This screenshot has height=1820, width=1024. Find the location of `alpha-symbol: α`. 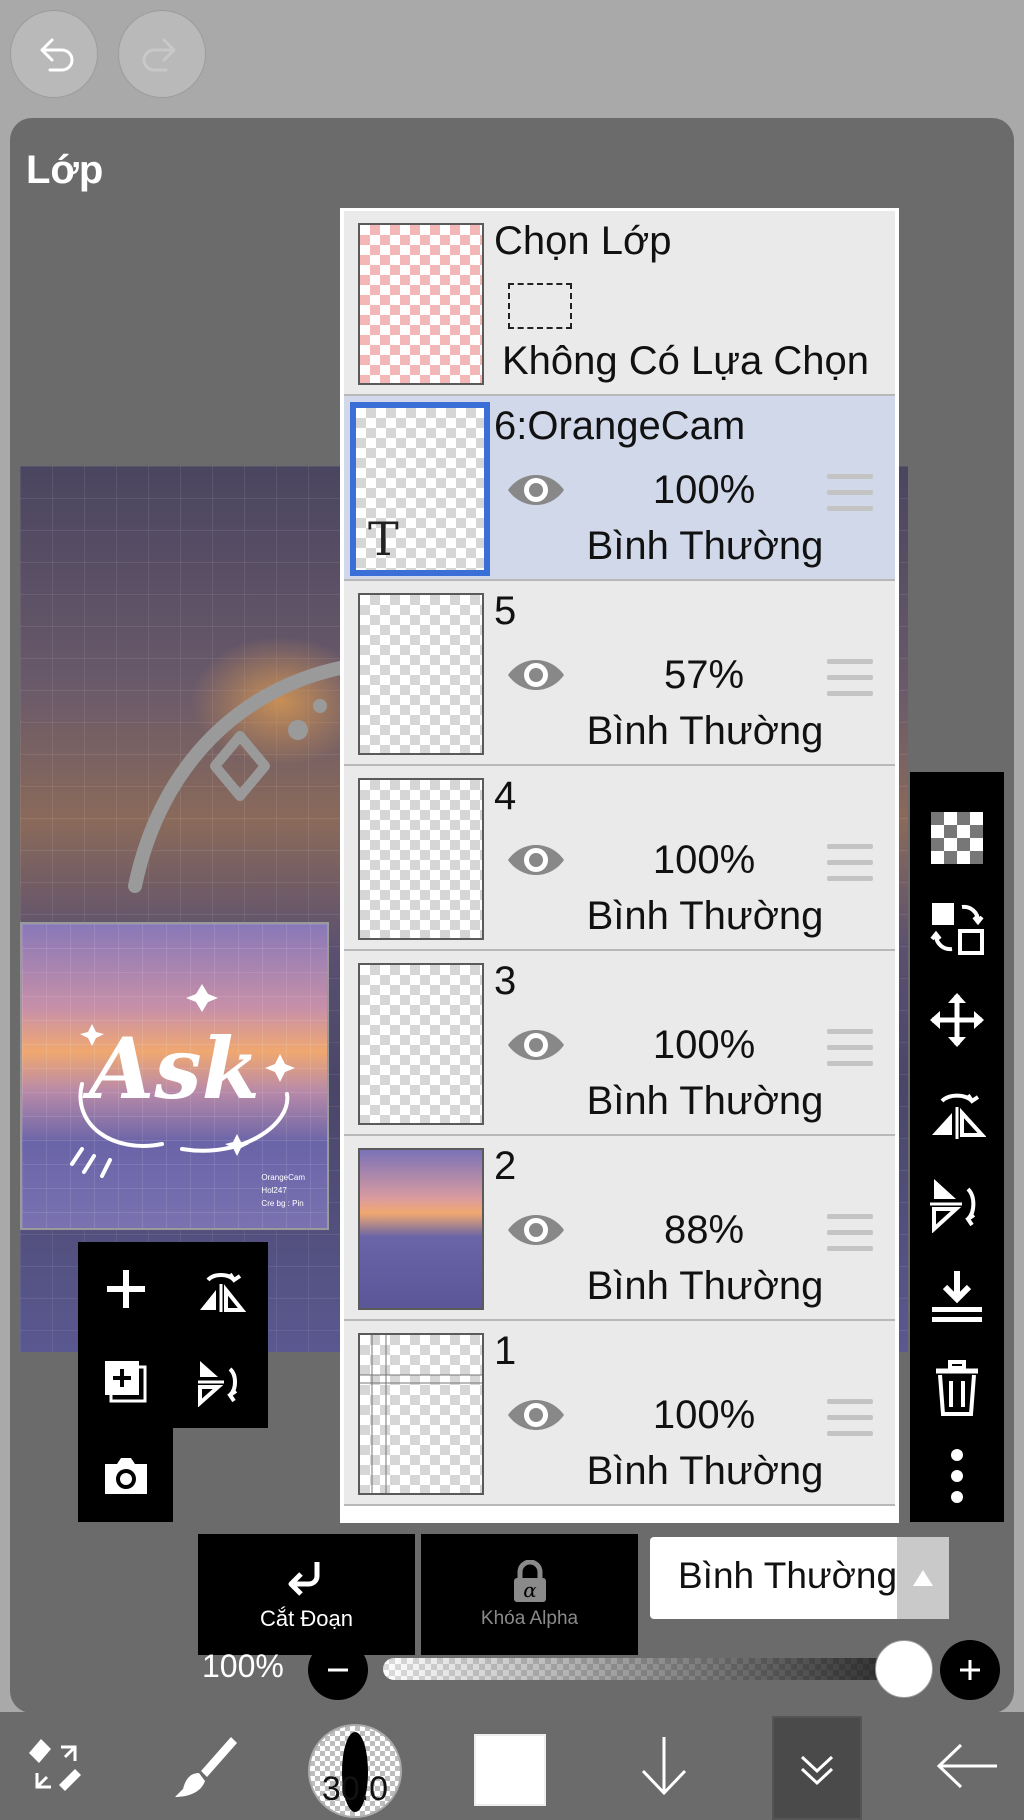

alpha-symbol: α is located at coordinates (530, 1590).